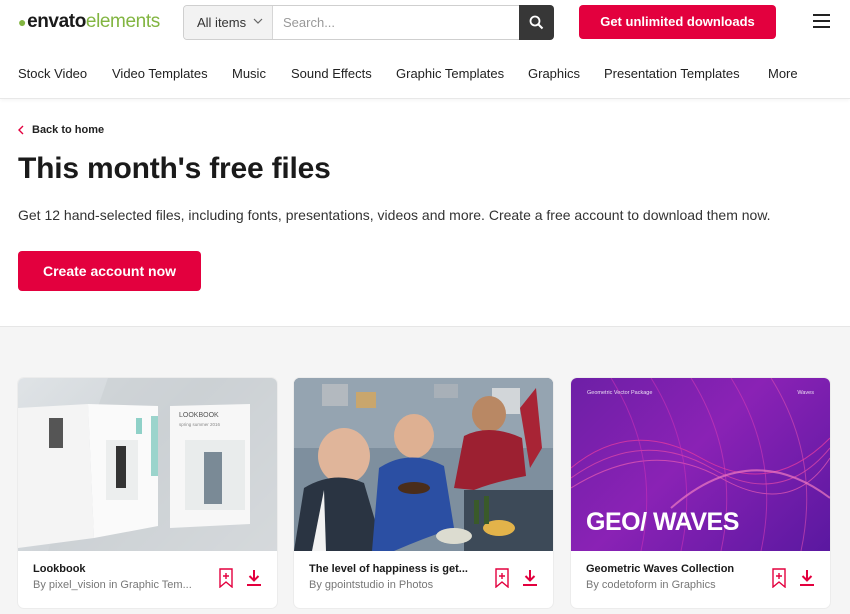  I want to click on back-label: Back to home, so click(68, 130).